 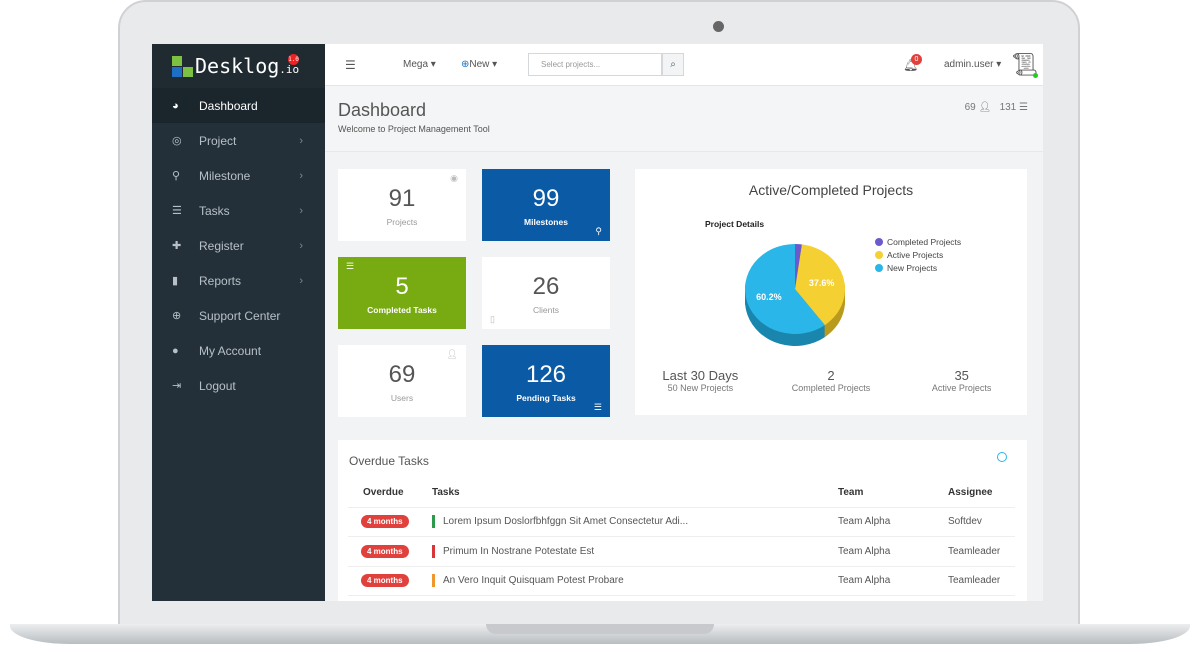 I want to click on sidebar-item-logout: ⇥ Logout, so click(x=238, y=385).